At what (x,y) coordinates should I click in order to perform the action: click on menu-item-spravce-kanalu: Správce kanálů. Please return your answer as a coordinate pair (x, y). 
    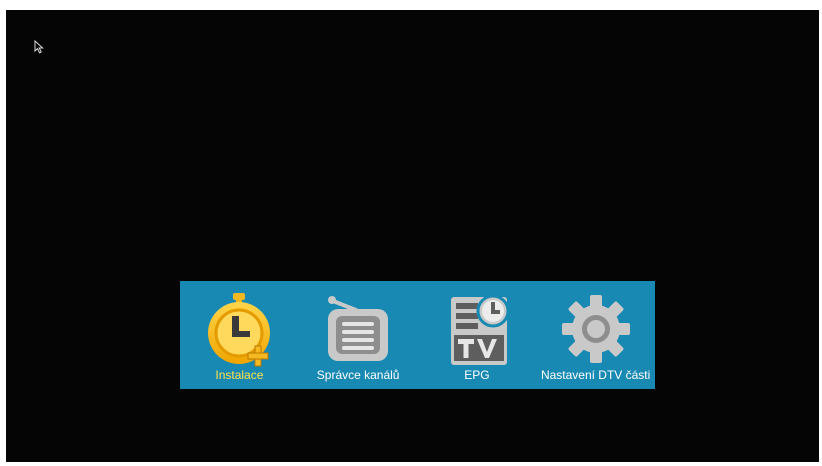
    Looking at the image, I should click on (358, 335).